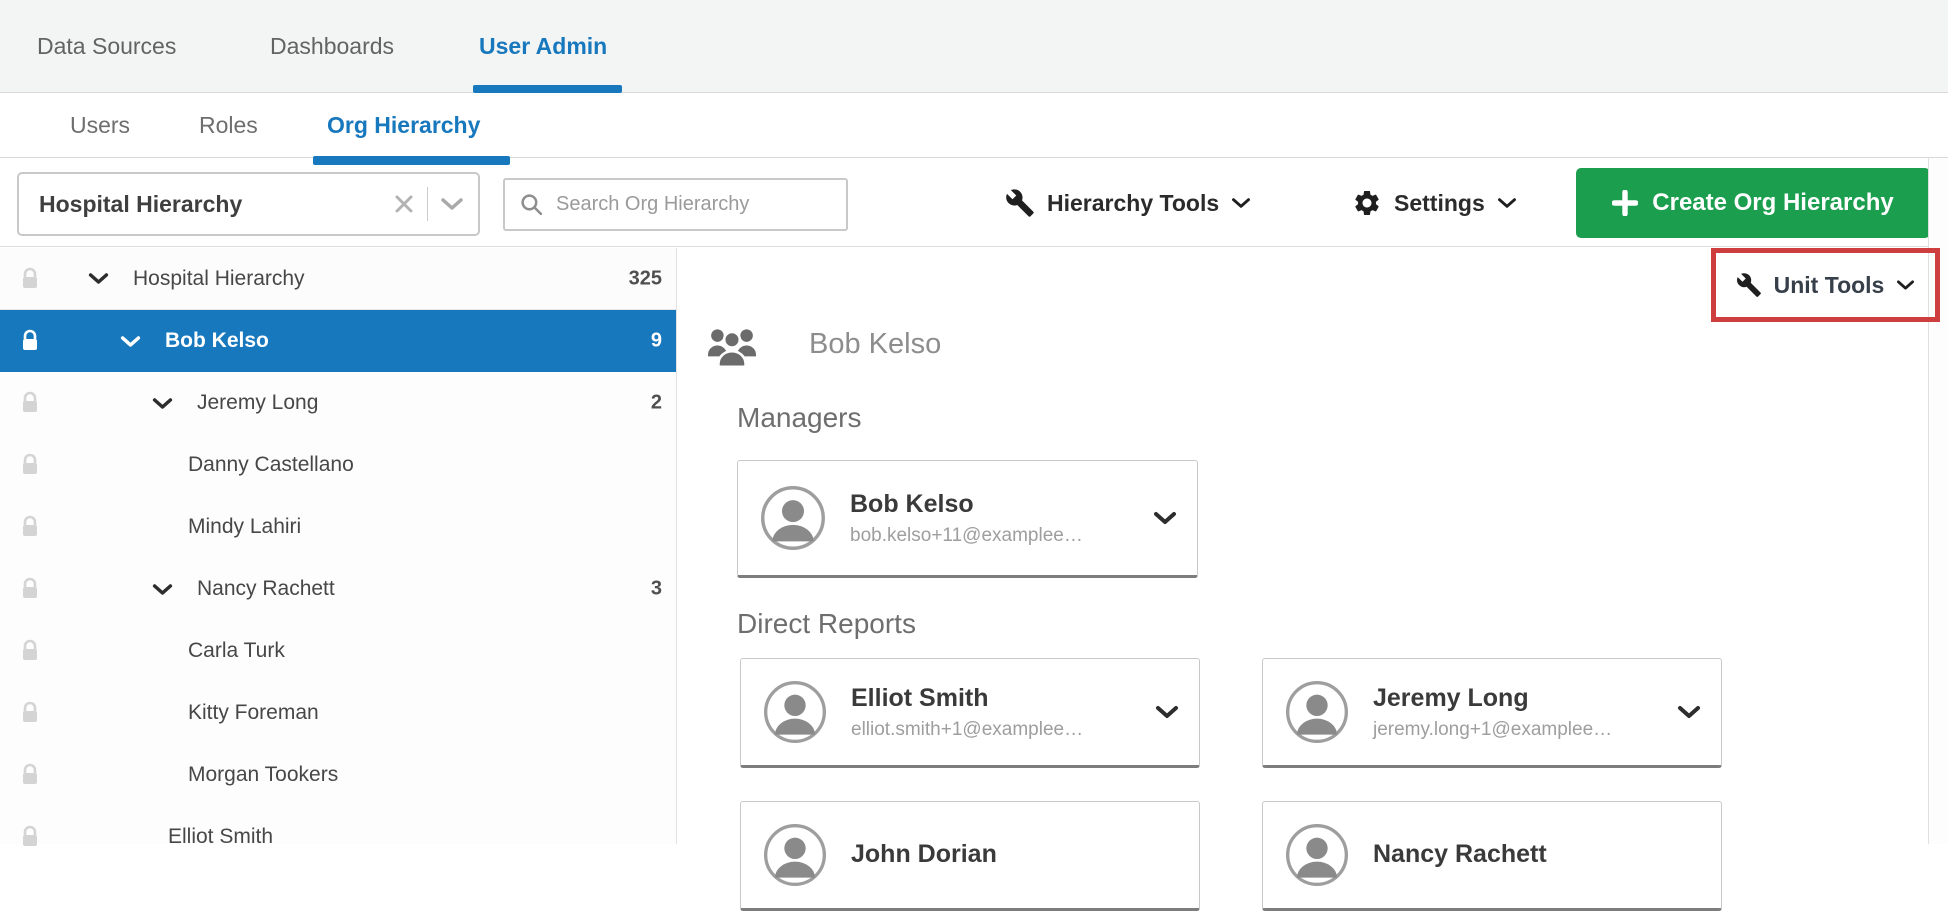 This screenshot has width=1948, height=911. What do you see at coordinates (219, 278) in the screenshot?
I see `tree-item-label: Hospital Hierarchy` at bounding box center [219, 278].